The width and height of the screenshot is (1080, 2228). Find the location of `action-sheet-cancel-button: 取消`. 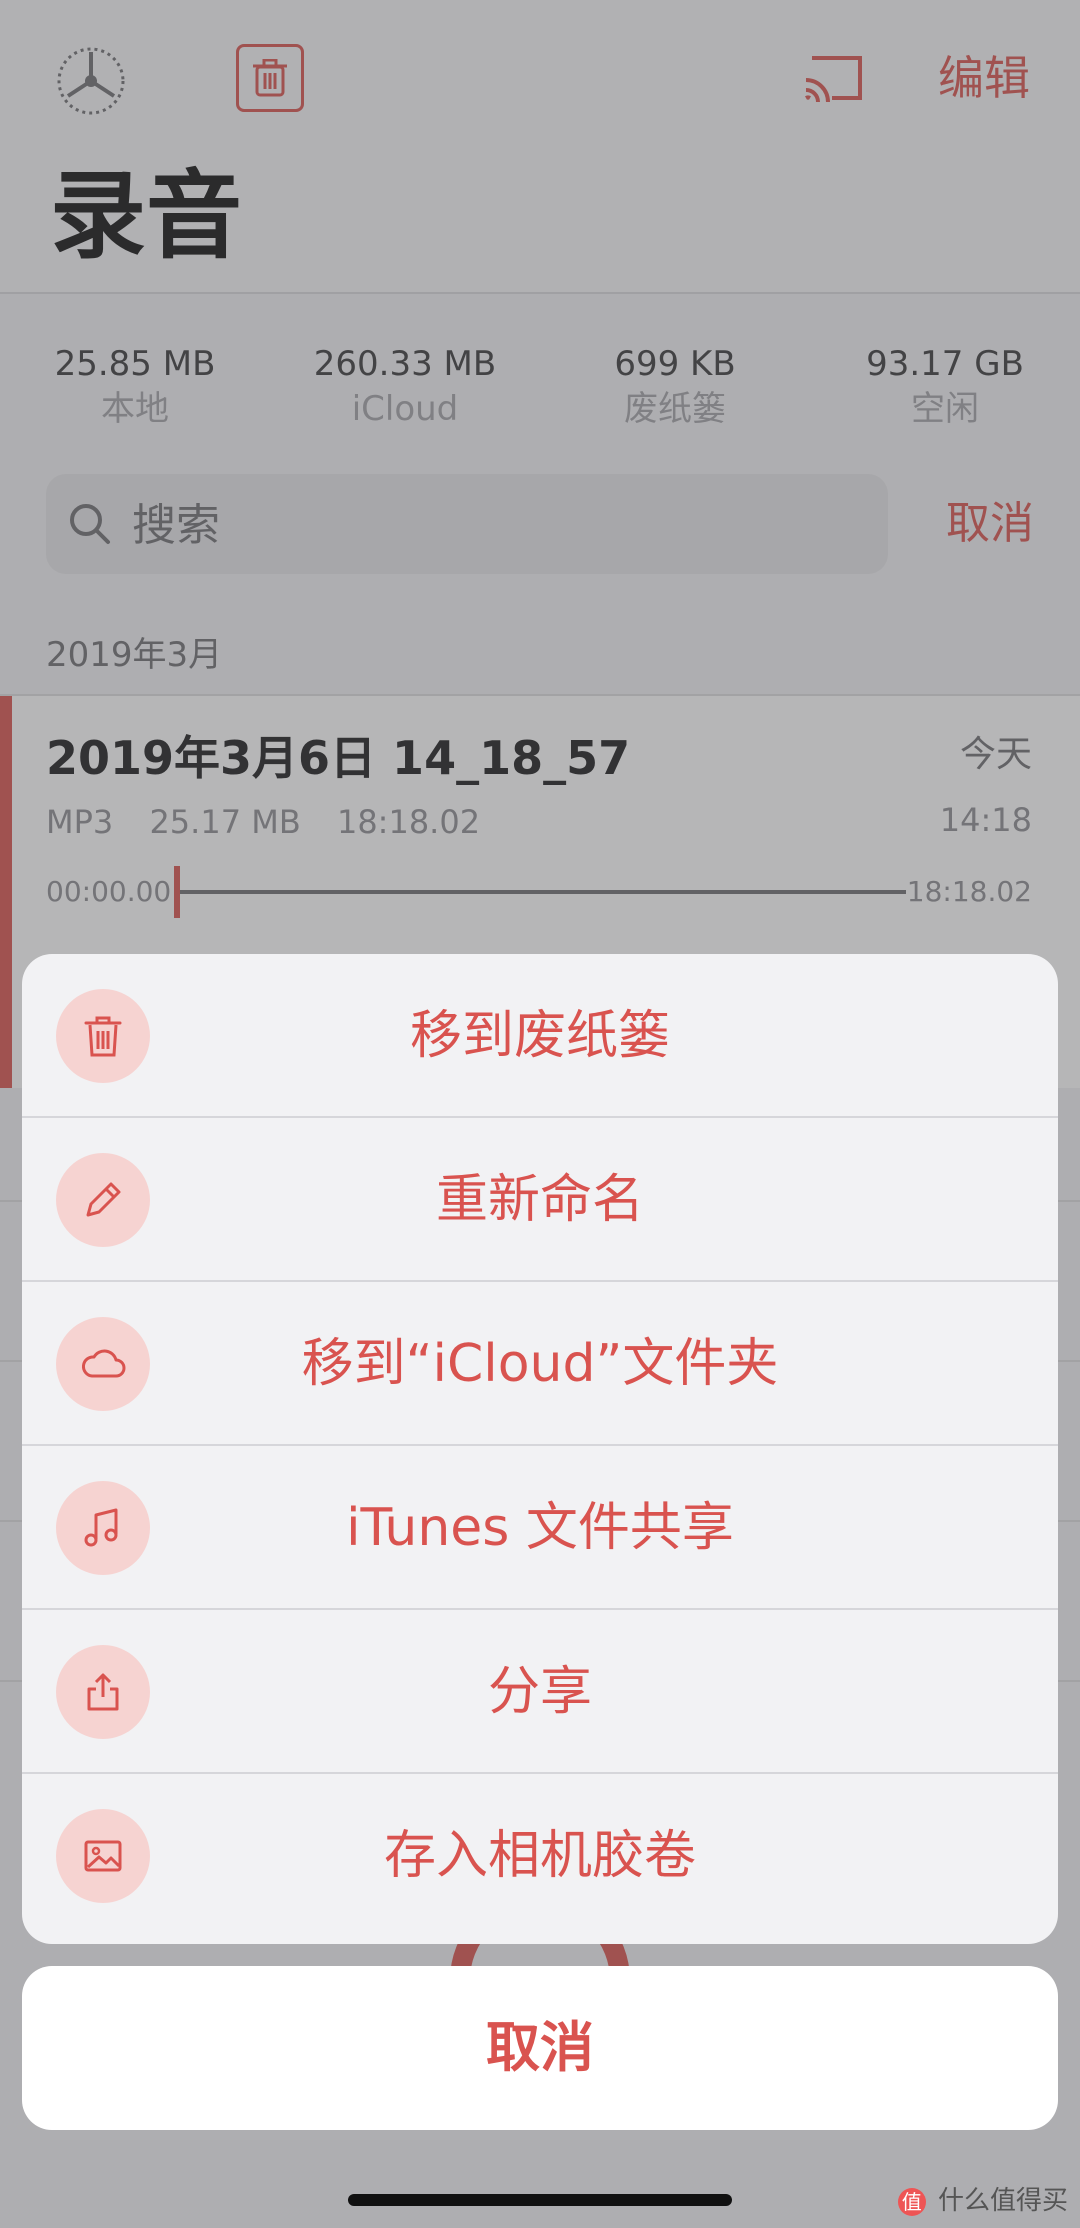

action-sheet-cancel-button: 取消 is located at coordinates (540, 2048).